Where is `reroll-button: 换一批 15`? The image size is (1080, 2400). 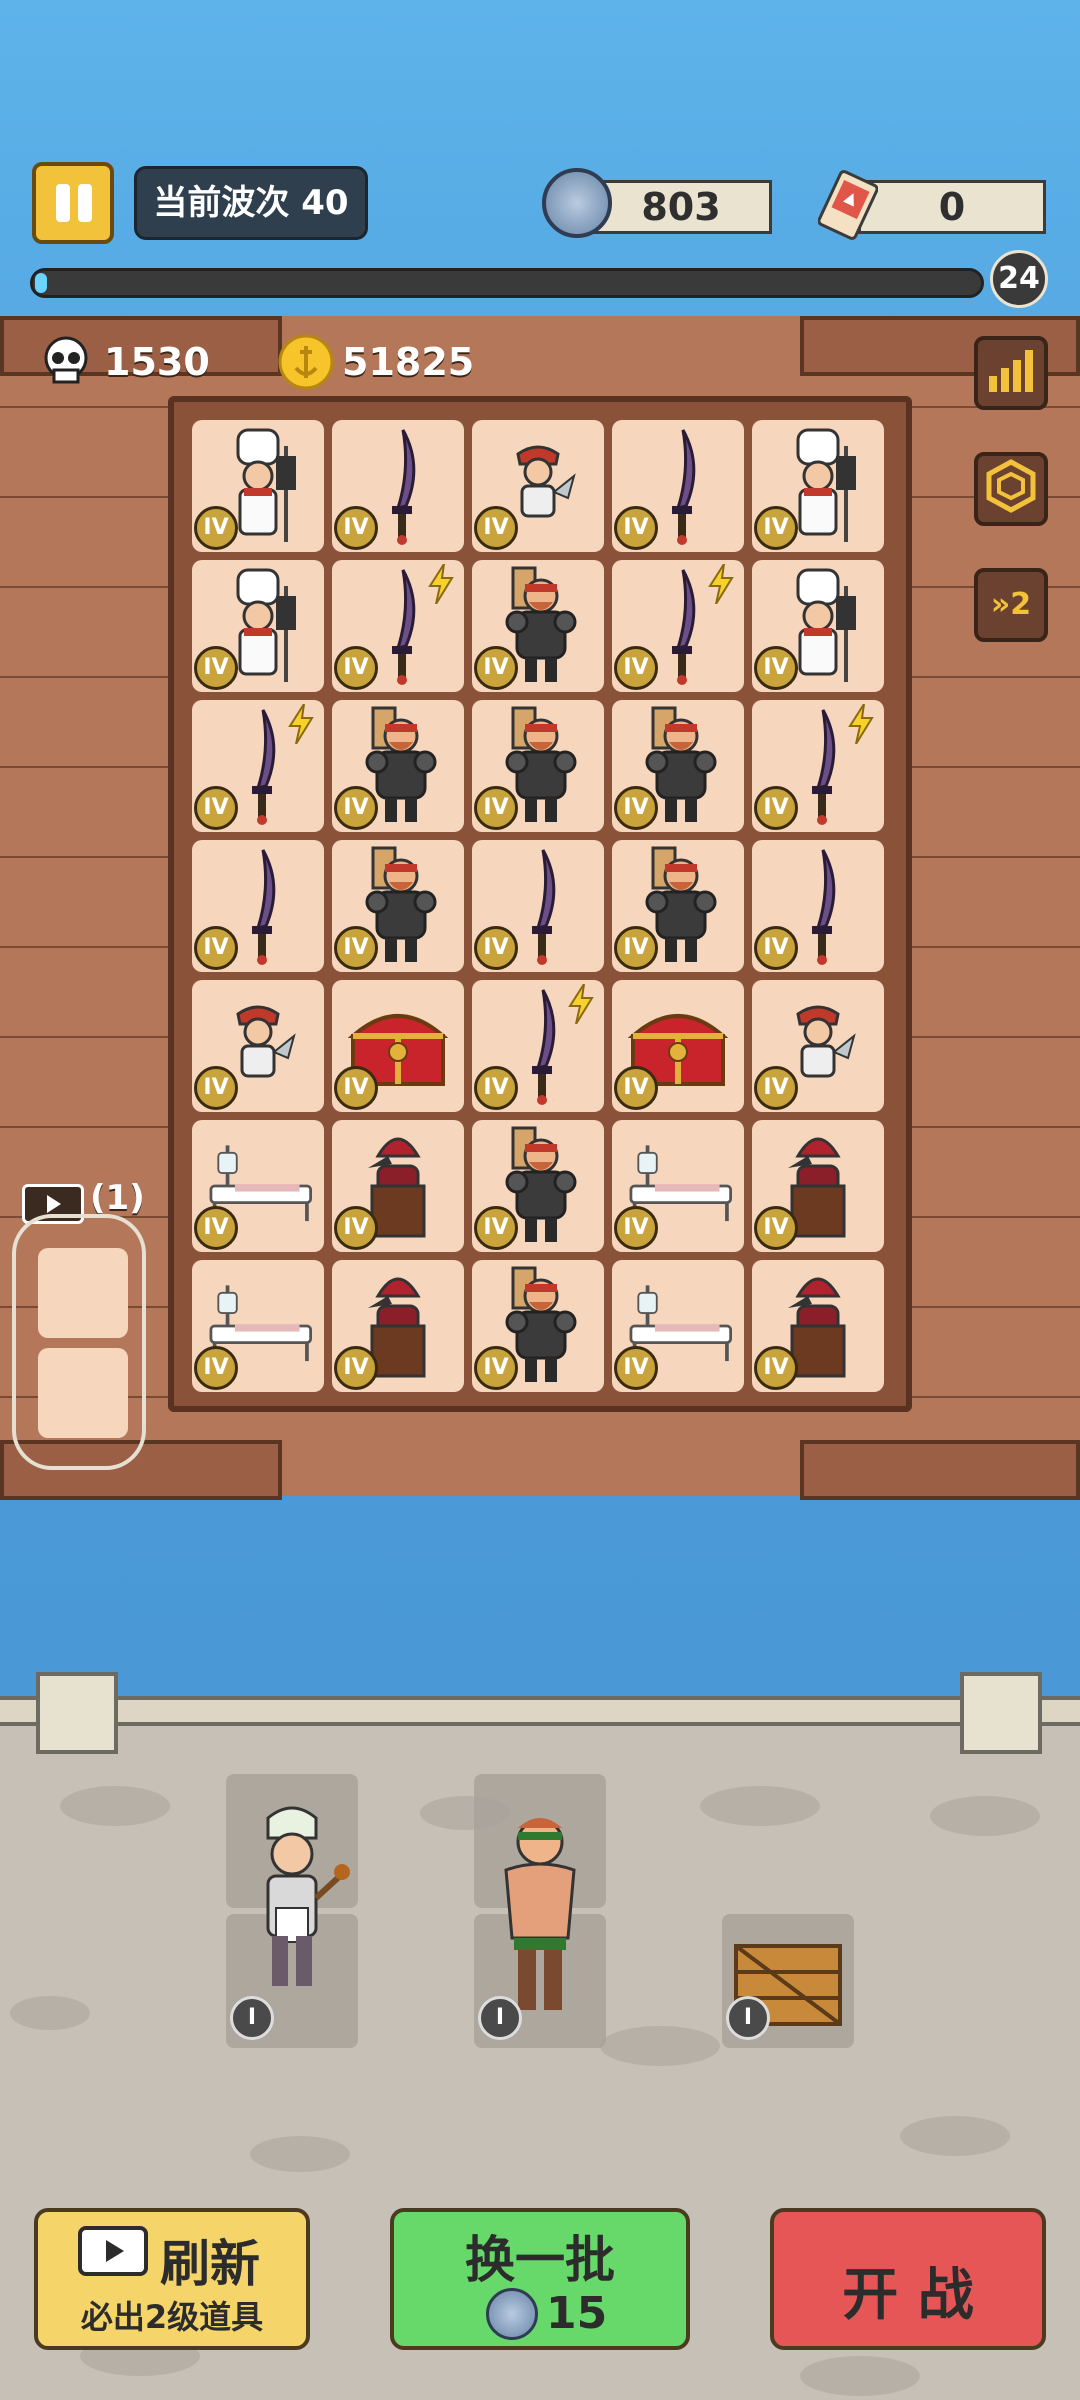 reroll-button: 换一批 15 is located at coordinates (540, 2279).